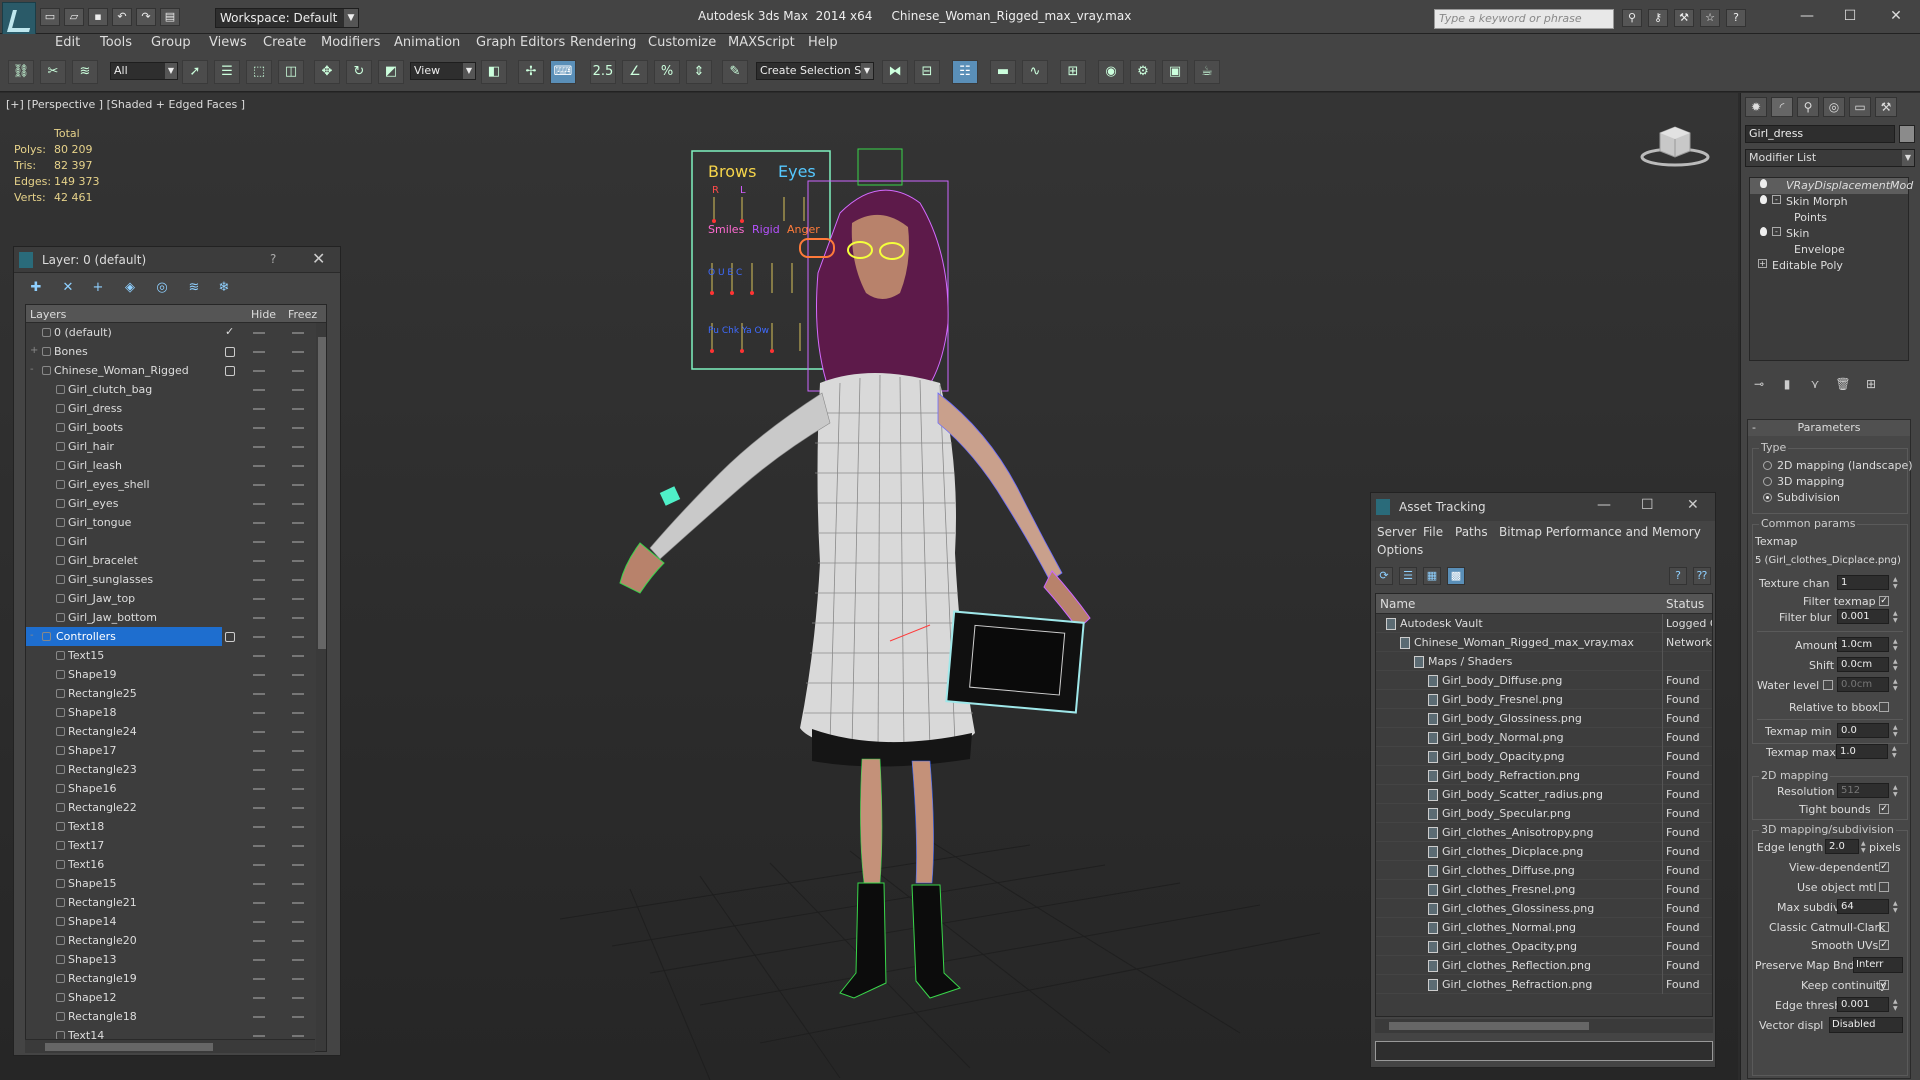  What do you see at coordinates (1884, 945) in the screenshot?
I see `smooth-uvs-checkbox: ✓` at bounding box center [1884, 945].